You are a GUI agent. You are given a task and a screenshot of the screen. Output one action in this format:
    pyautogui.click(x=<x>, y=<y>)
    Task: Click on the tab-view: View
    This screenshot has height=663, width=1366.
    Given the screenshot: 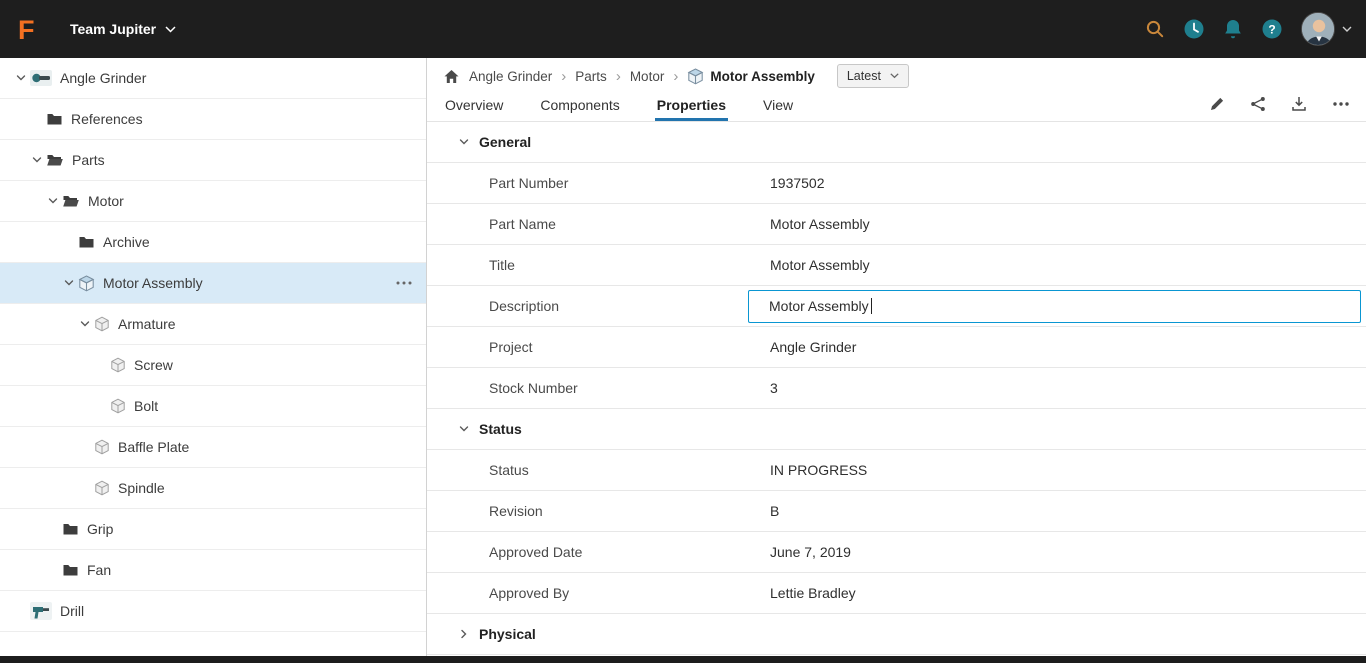 What is the action you would take?
    pyautogui.click(x=778, y=106)
    